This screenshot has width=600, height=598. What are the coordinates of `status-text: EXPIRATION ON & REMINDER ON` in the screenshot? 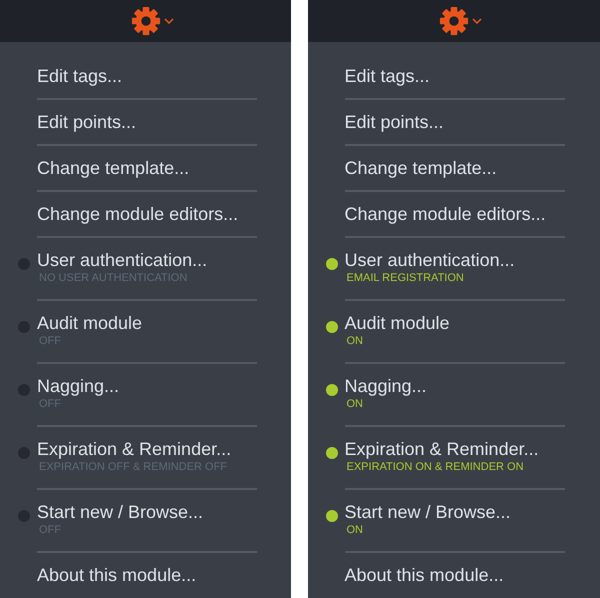 It's located at (435, 467).